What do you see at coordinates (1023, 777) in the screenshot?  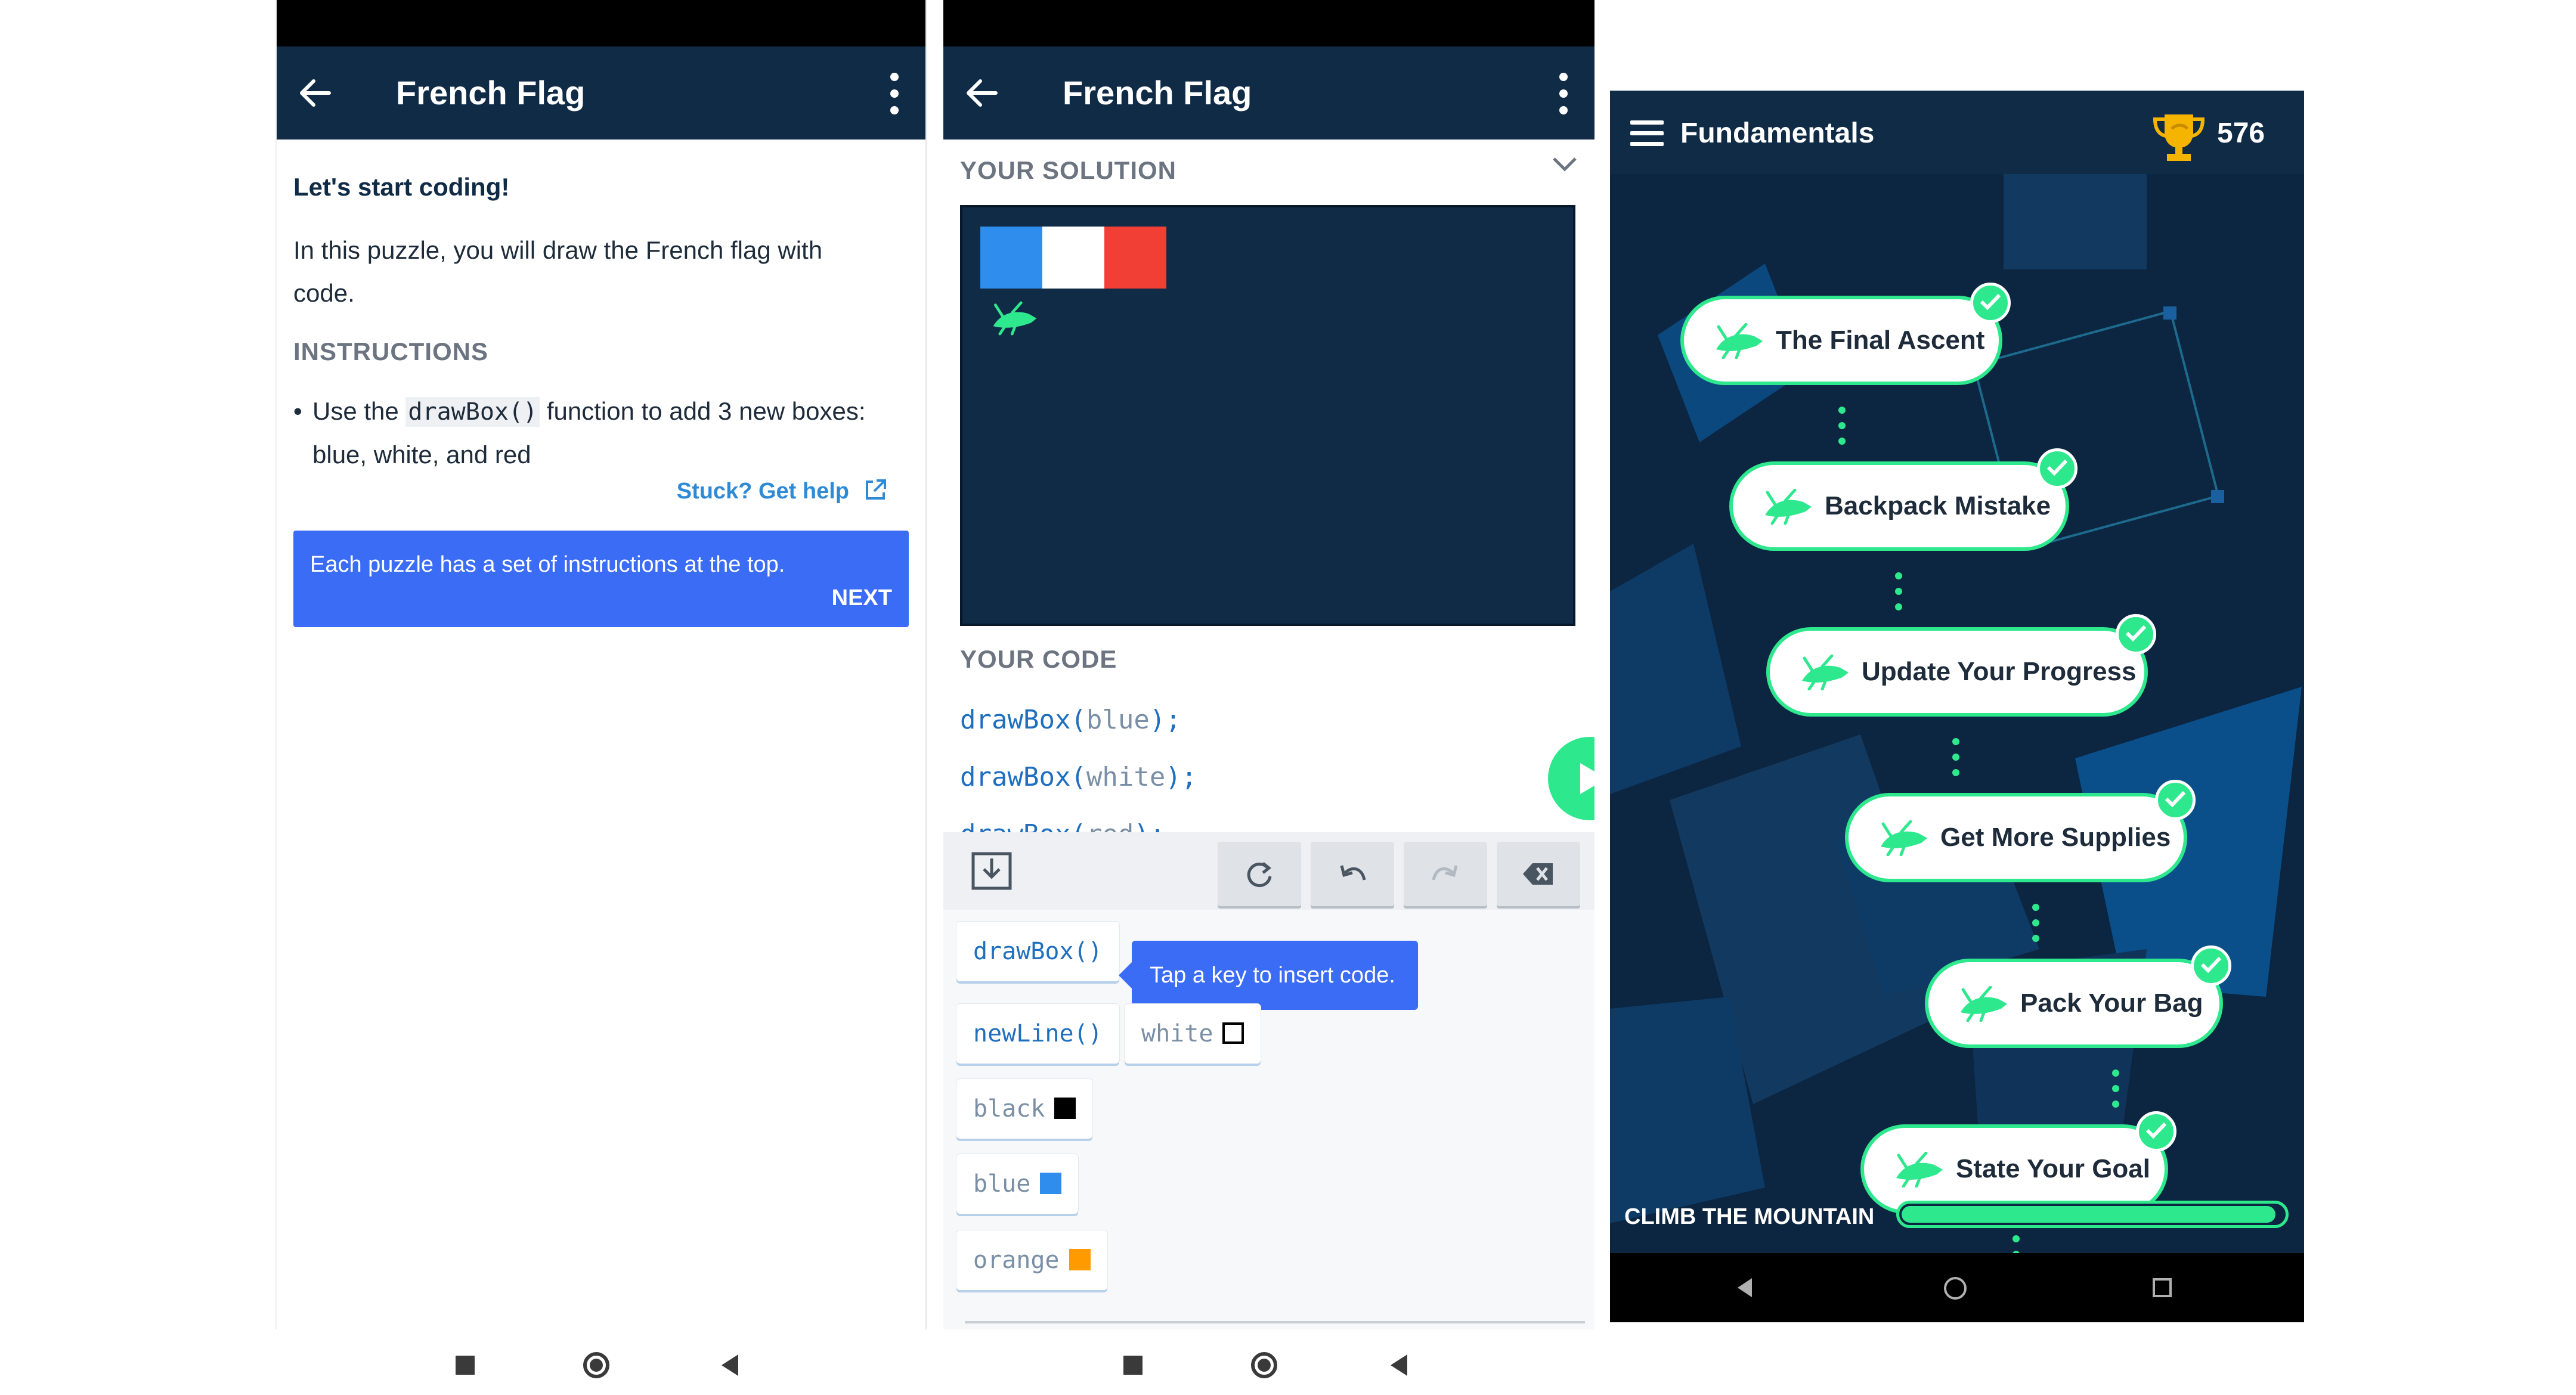 I see `code-fn: drawBox(` at bounding box center [1023, 777].